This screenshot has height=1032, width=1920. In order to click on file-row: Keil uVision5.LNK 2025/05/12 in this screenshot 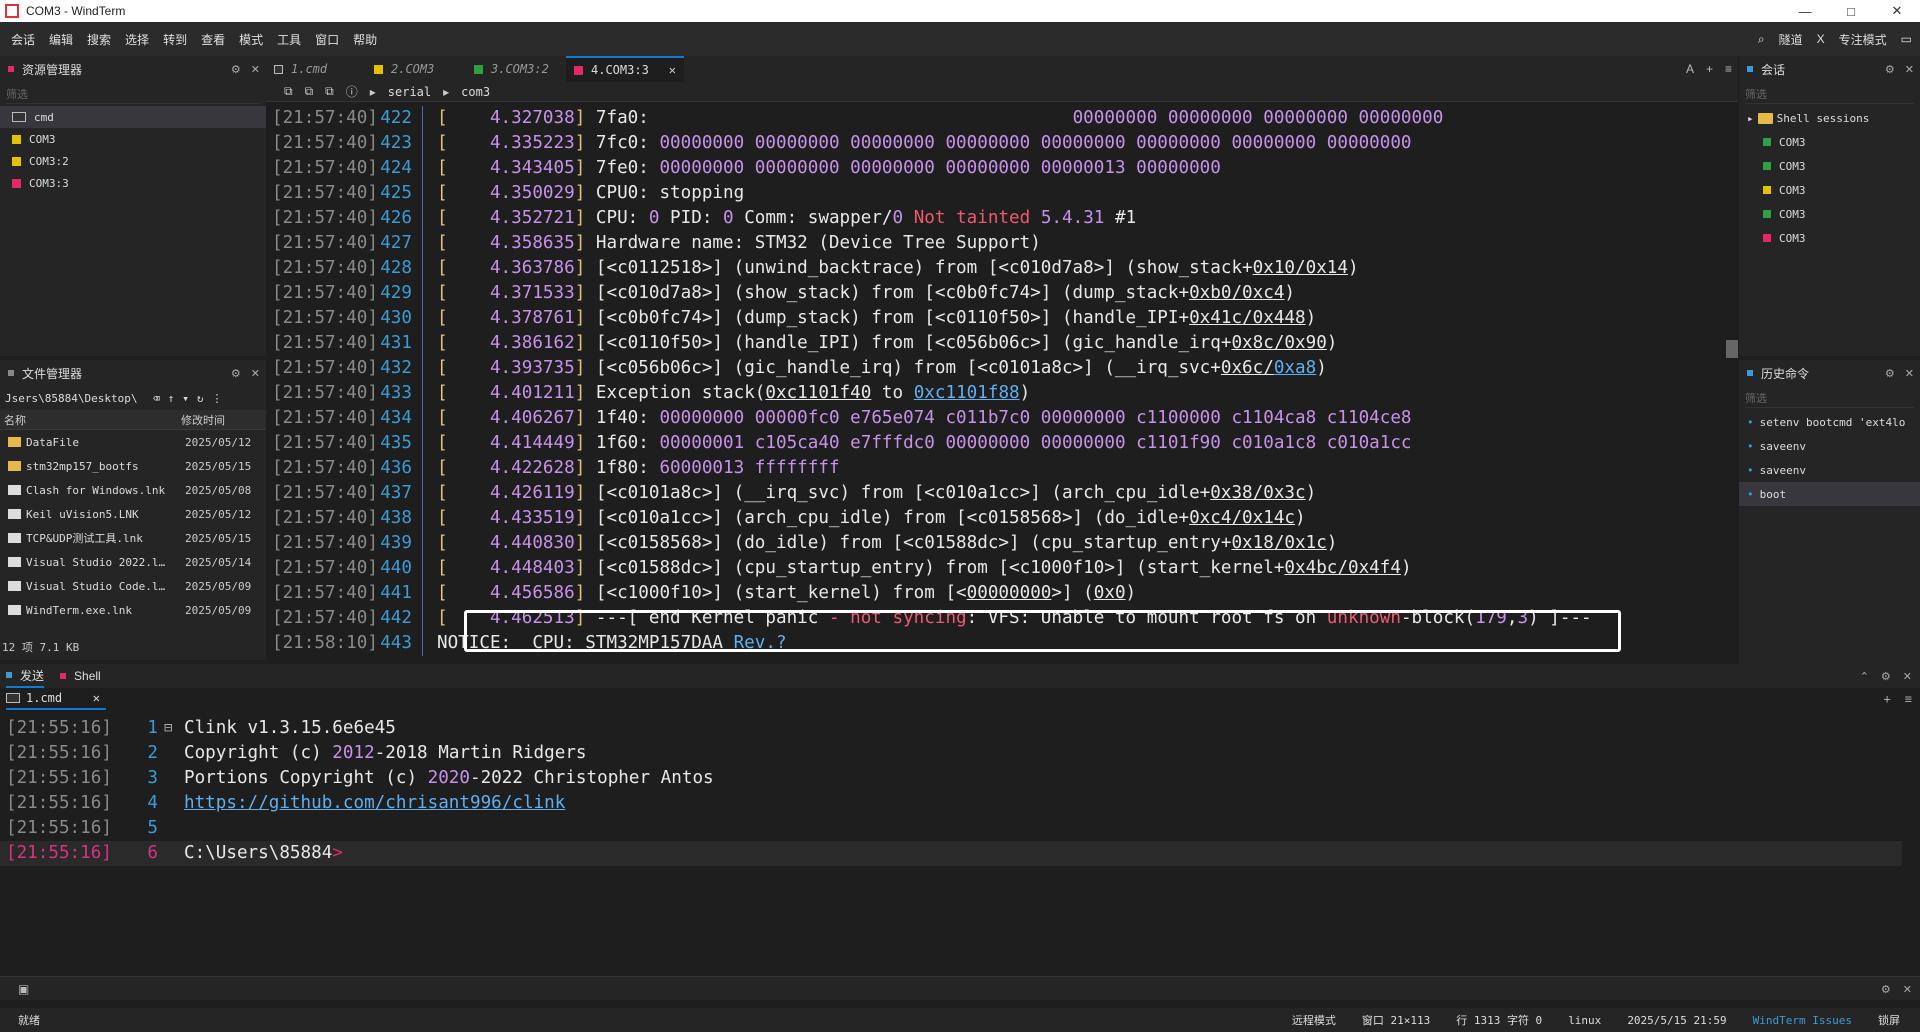, I will do `click(133, 514)`.